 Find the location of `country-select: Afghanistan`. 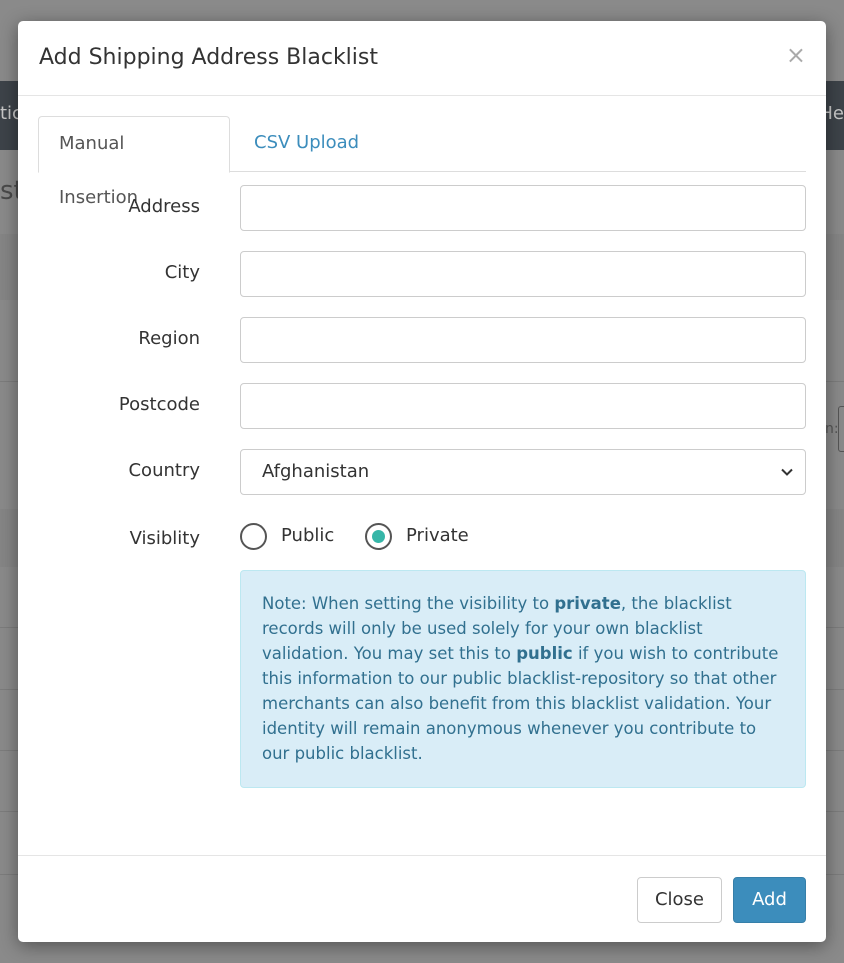

country-select: Afghanistan is located at coordinates (523, 472).